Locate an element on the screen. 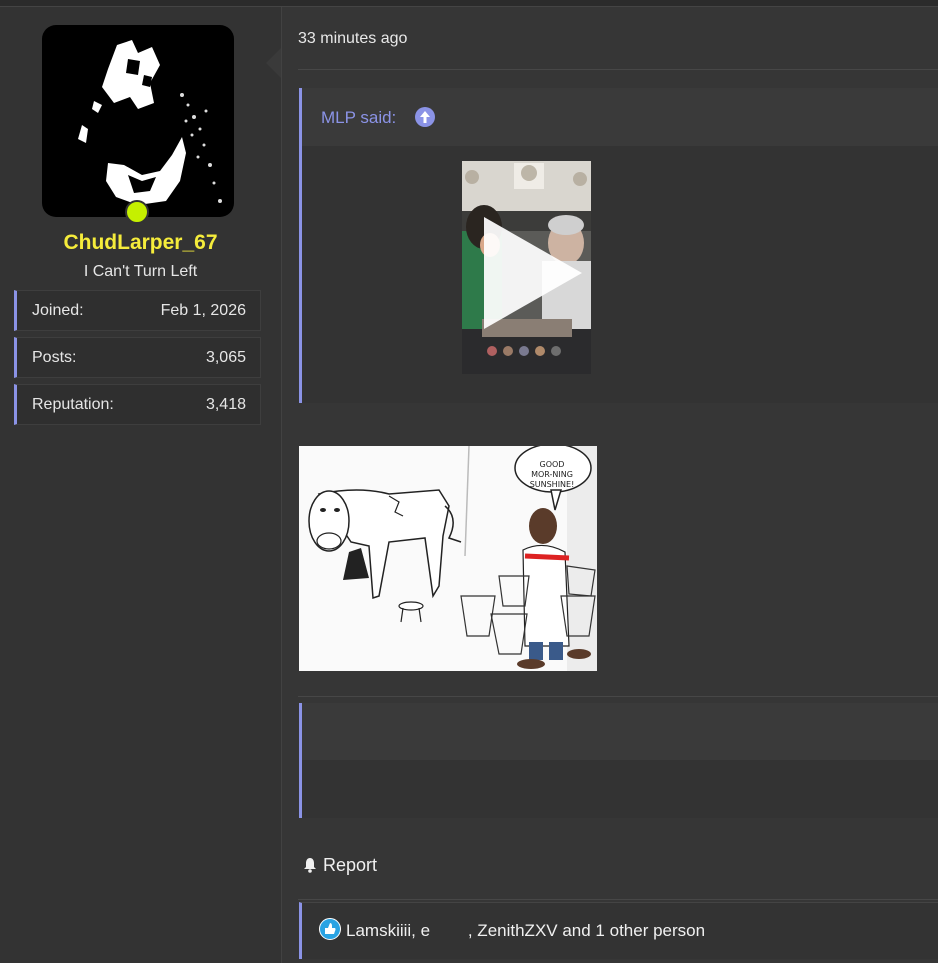 This screenshot has height=963, width=938. report-link: Report is located at coordinates (339, 865).